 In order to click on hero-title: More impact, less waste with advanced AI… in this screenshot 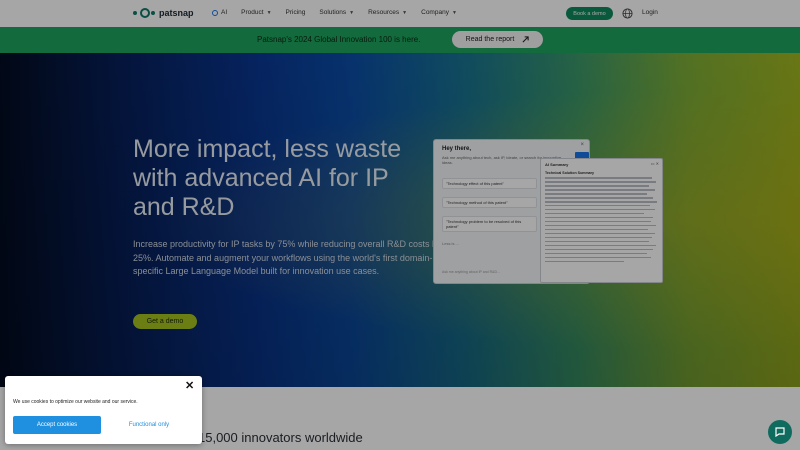, I will do `click(267, 178)`.